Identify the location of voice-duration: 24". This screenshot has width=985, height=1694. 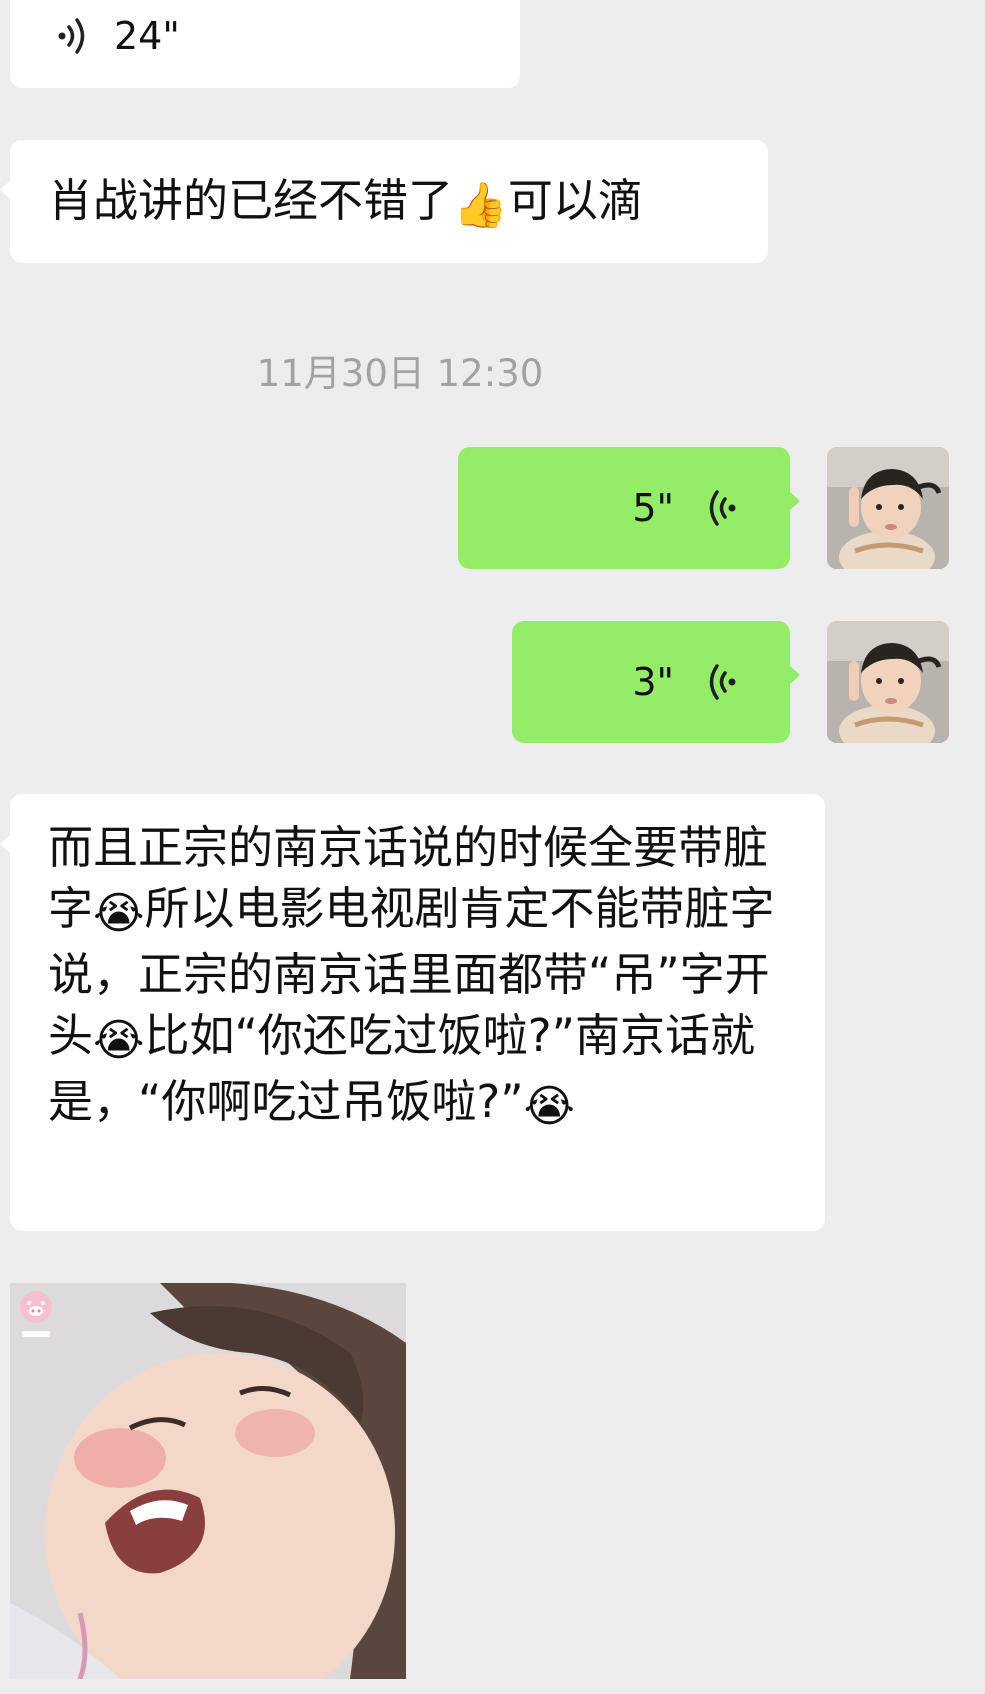
(147, 36).